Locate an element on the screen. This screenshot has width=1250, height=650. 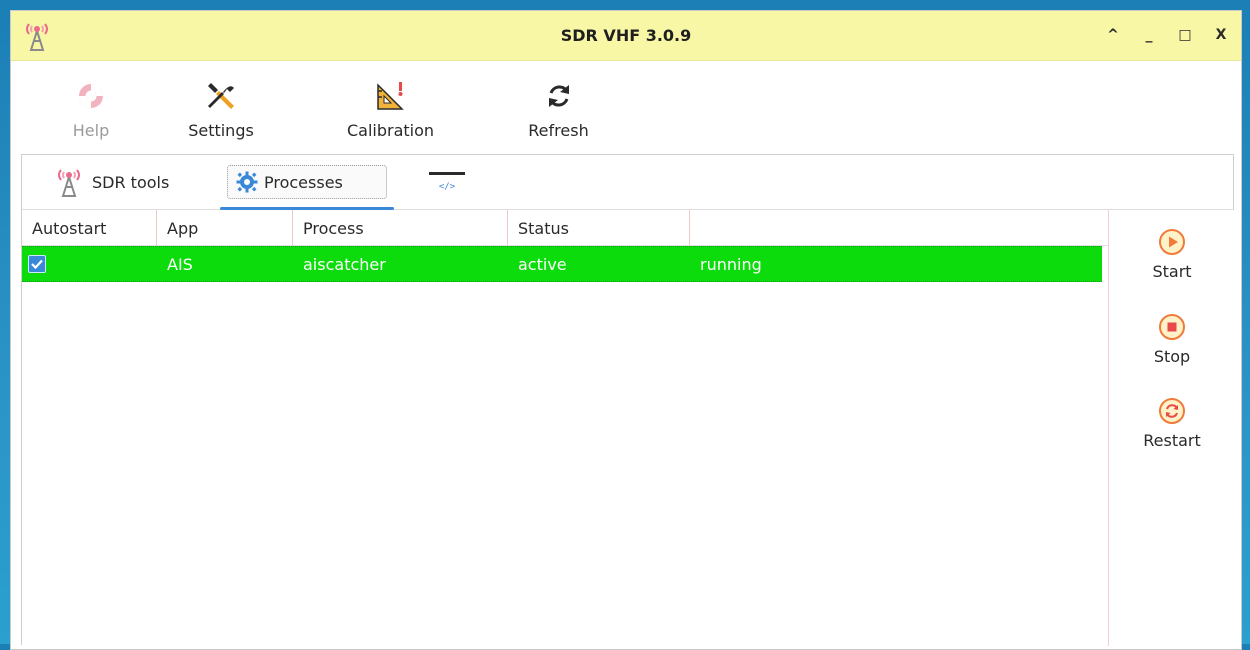
start-label: Start is located at coordinates (1172, 271).